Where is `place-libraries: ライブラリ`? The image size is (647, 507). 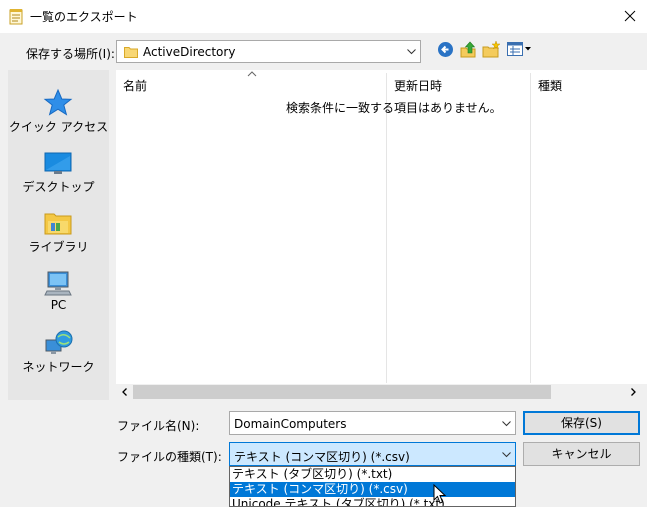 place-libraries: ライブラリ is located at coordinates (58, 228).